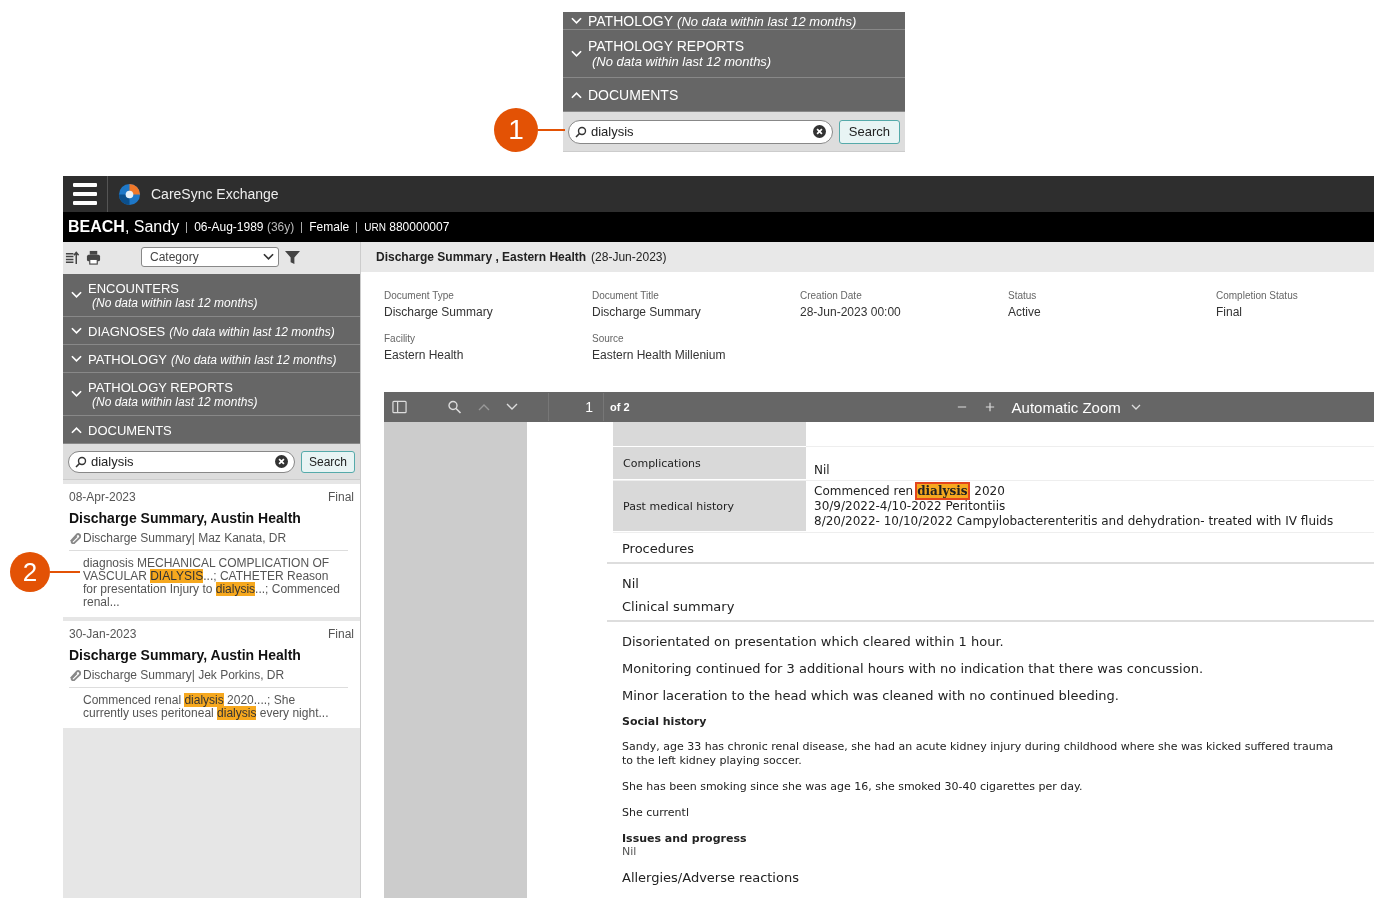 The image size is (1374, 898). Describe the element at coordinates (709, 506) in the screenshot. I see `table-label-cell: Past medical history` at that location.